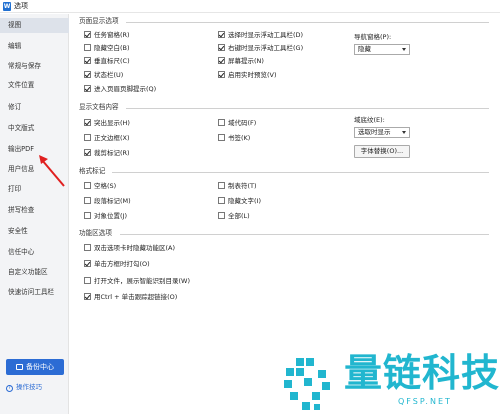 The image size is (500, 414). Describe the element at coordinates (242, 186) in the screenshot. I see `checkbox-label: 制表符(T)` at that location.